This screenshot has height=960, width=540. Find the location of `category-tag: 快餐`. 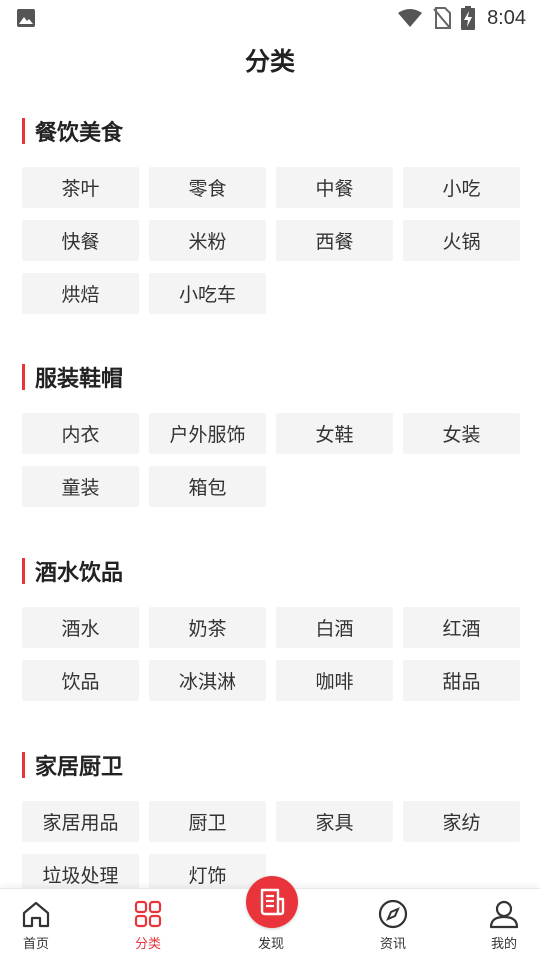

category-tag: 快餐 is located at coordinates (80, 240).